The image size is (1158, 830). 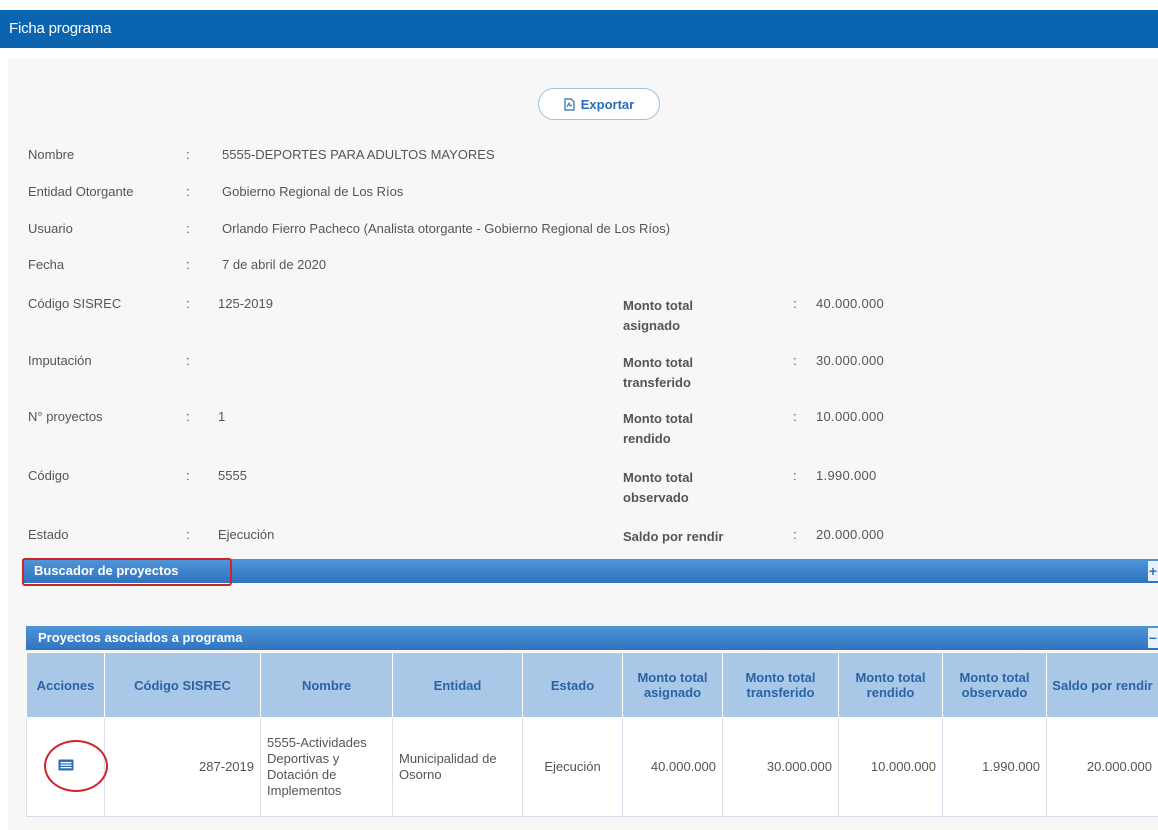 I want to click on codigo-sisrec-label: Código SISREC, so click(x=75, y=303).